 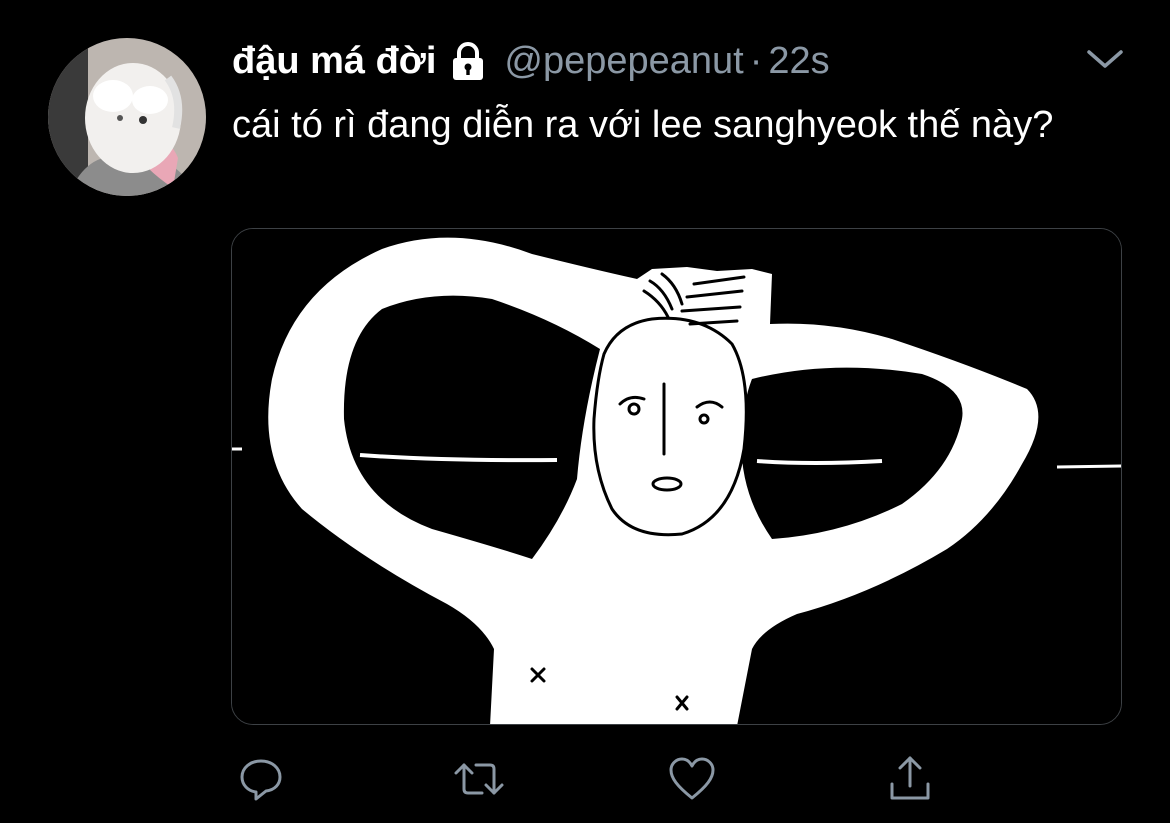 What do you see at coordinates (334, 61) in the screenshot?
I see `display-name: đậu má đời` at bounding box center [334, 61].